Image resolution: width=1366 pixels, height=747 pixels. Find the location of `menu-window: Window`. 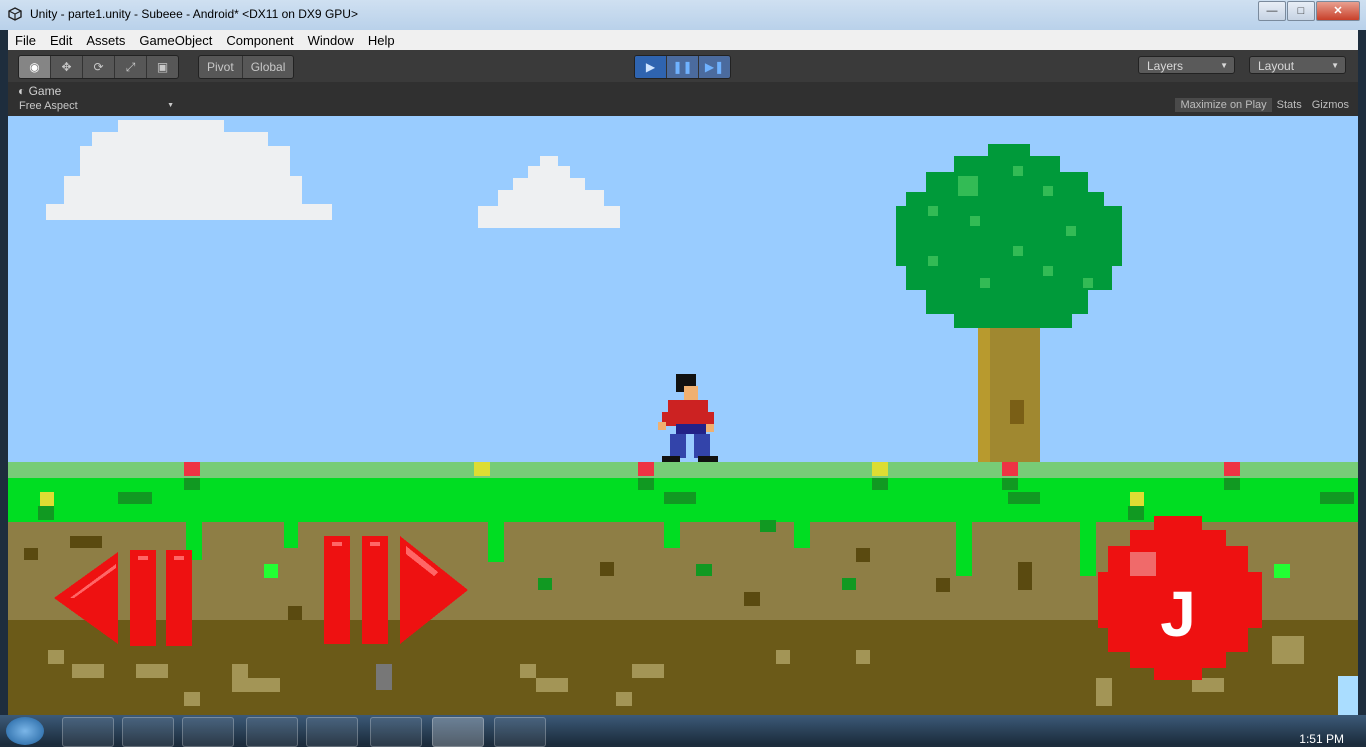

menu-window: Window is located at coordinates (331, 40).